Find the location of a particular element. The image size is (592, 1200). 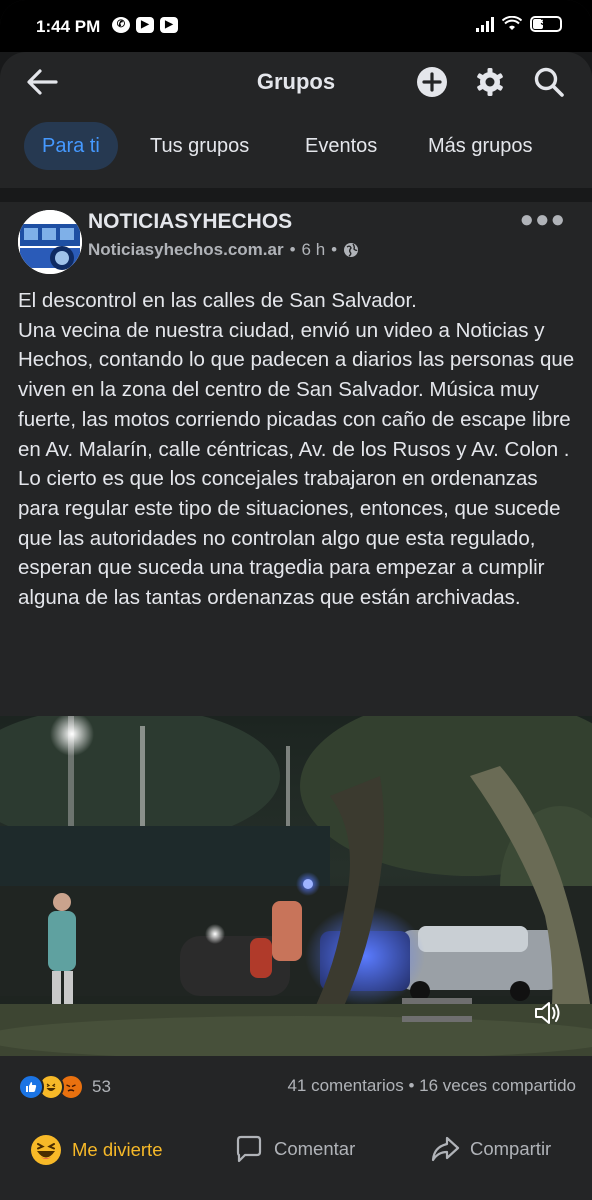

post-source: Noticiasyhechos.com.ar is located at coordinates (186, 250).